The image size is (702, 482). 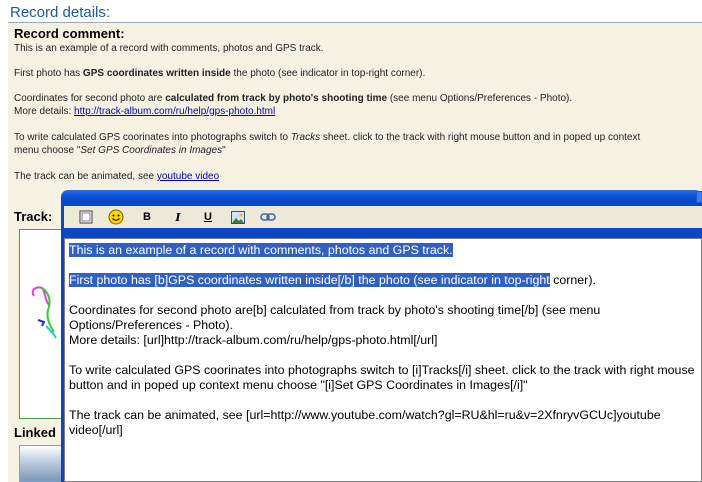 What do you see at coordinates (42, 463) in the screenshot?
I see `linked-photo-thumbnail` at bounding box center [42, 463].